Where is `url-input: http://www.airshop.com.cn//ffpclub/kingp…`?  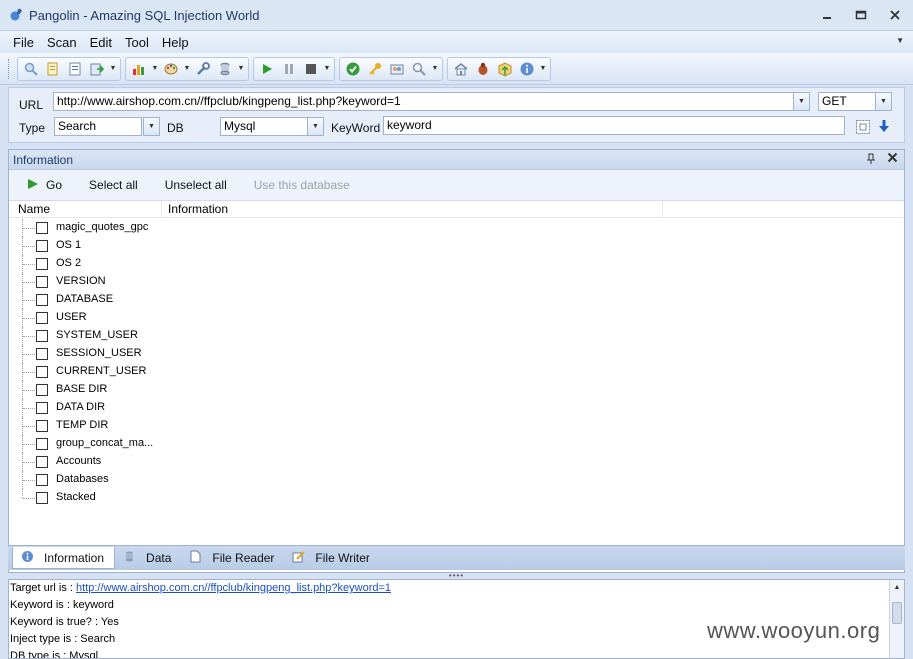 url-input: http://www.airshop.com.cn//ffpclub/kingp… is located at coordinates (424, 101).